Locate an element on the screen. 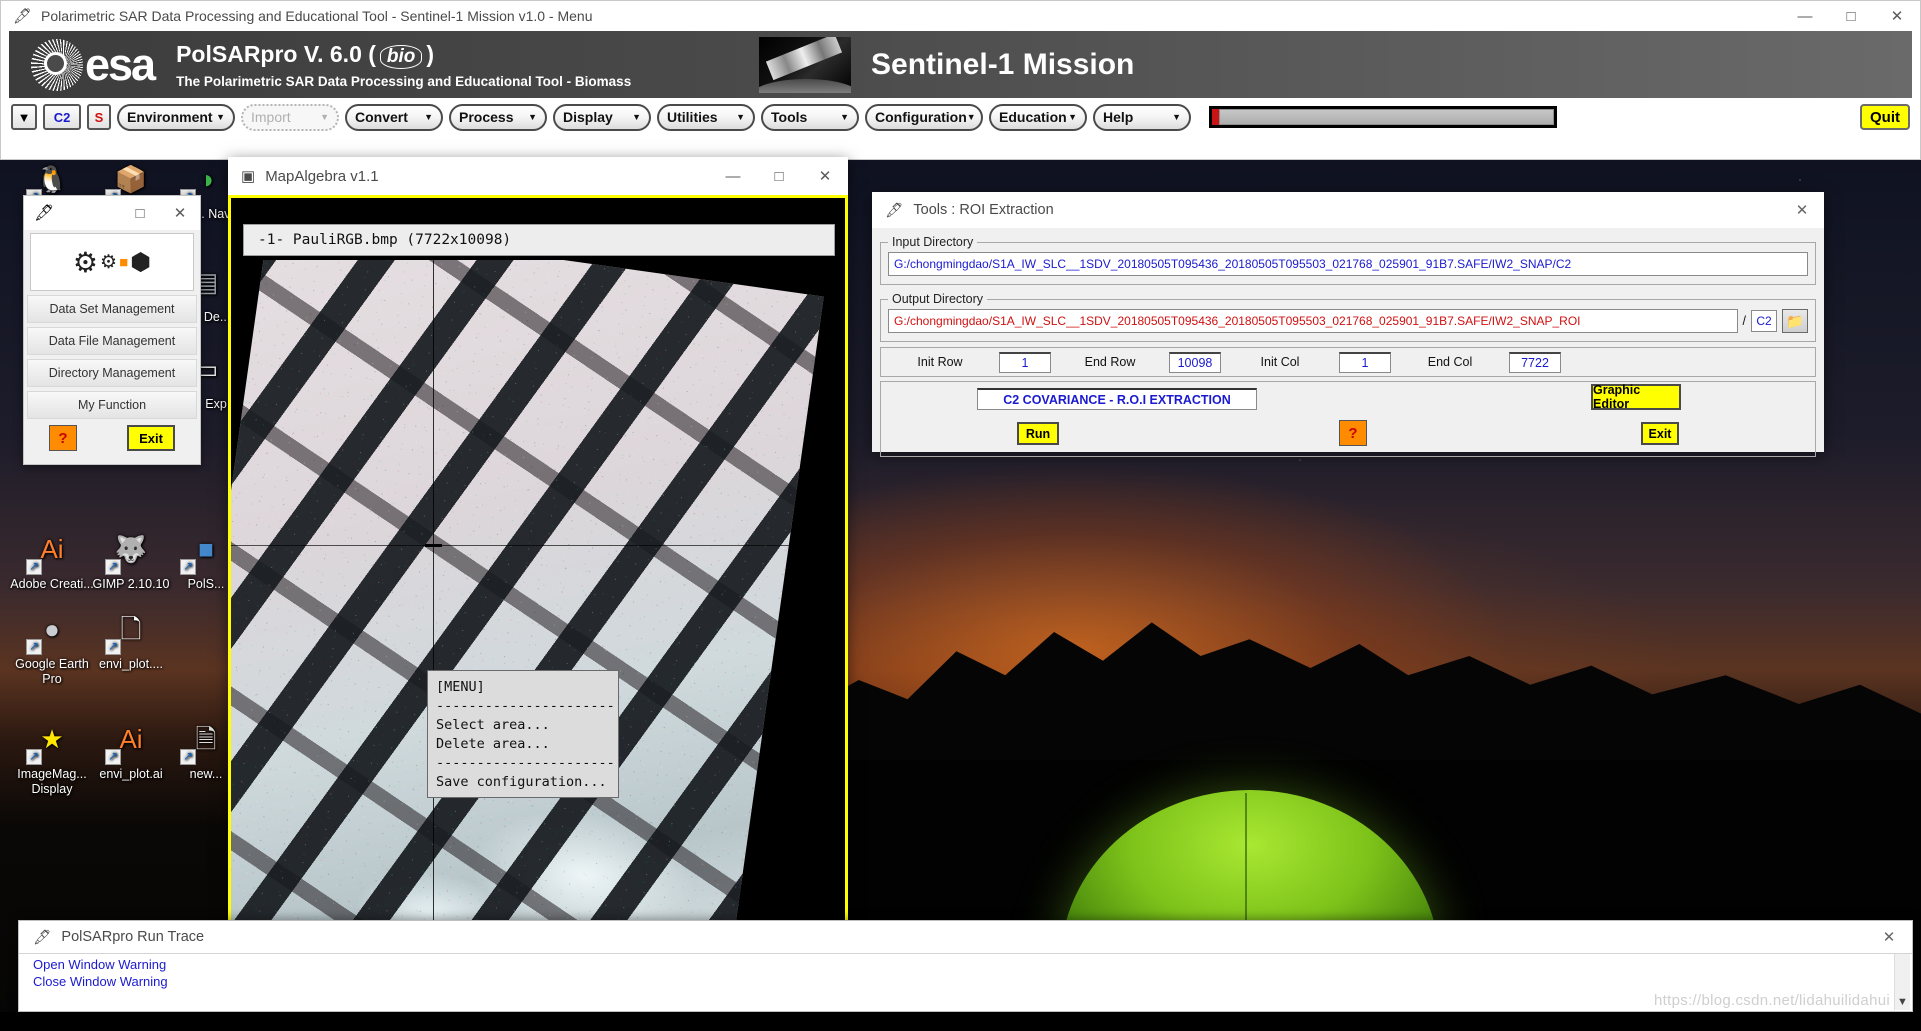 This screenshot has height=1031, width=1921. menu-import: Import ▼ is located at coordinates (290, 117).